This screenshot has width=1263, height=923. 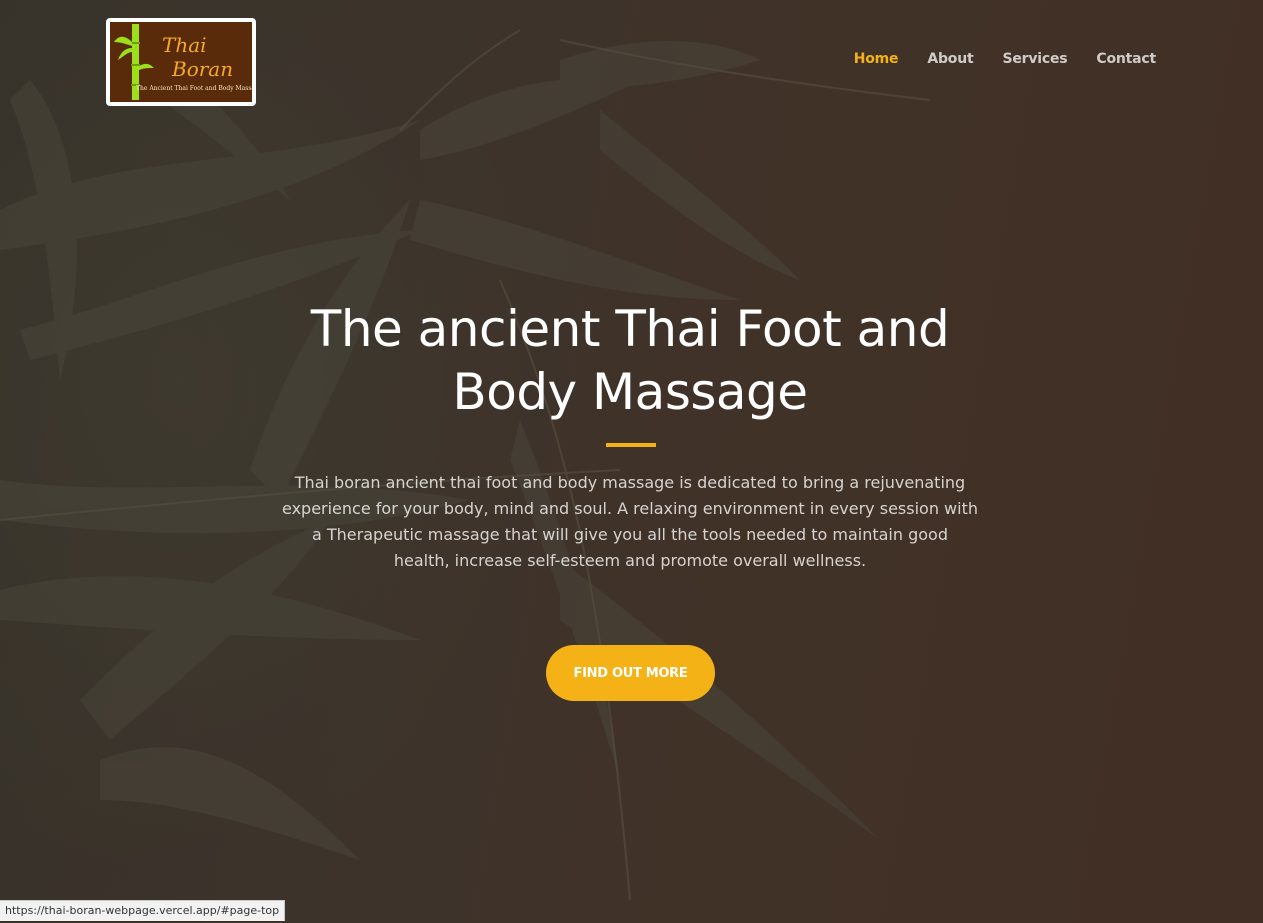 What do you see at coordinates (631, 445) in the screenshot?
I see `title-divider` at bounding box center [631, 445].